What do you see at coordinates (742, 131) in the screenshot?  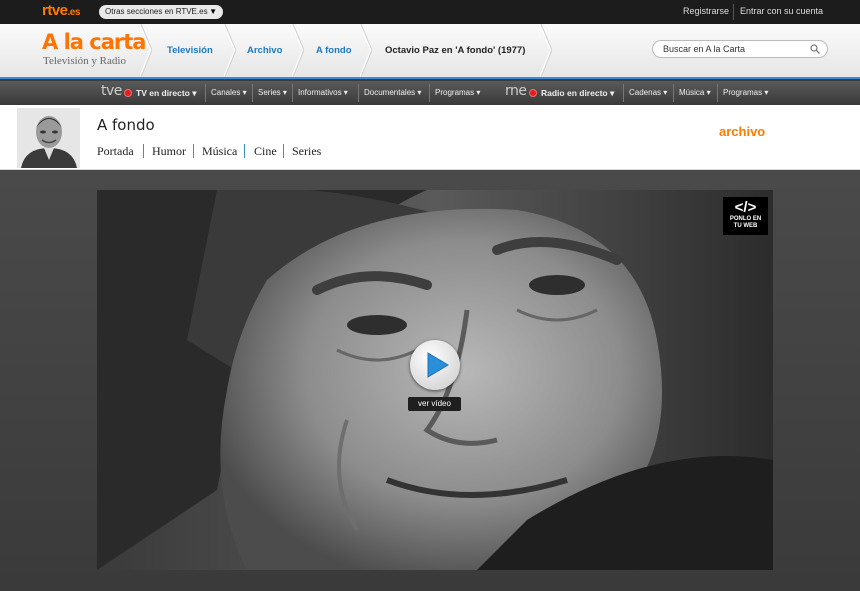 I see `section-label: archivo` at bounding box center [742, 131].